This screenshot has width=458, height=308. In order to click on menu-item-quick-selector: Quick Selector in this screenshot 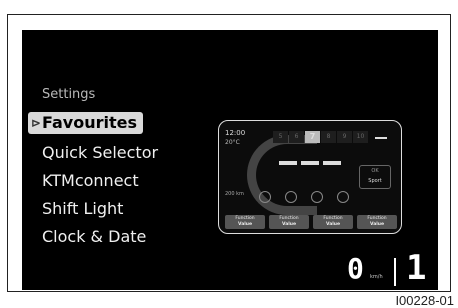, I will do `click(93, 154)`.